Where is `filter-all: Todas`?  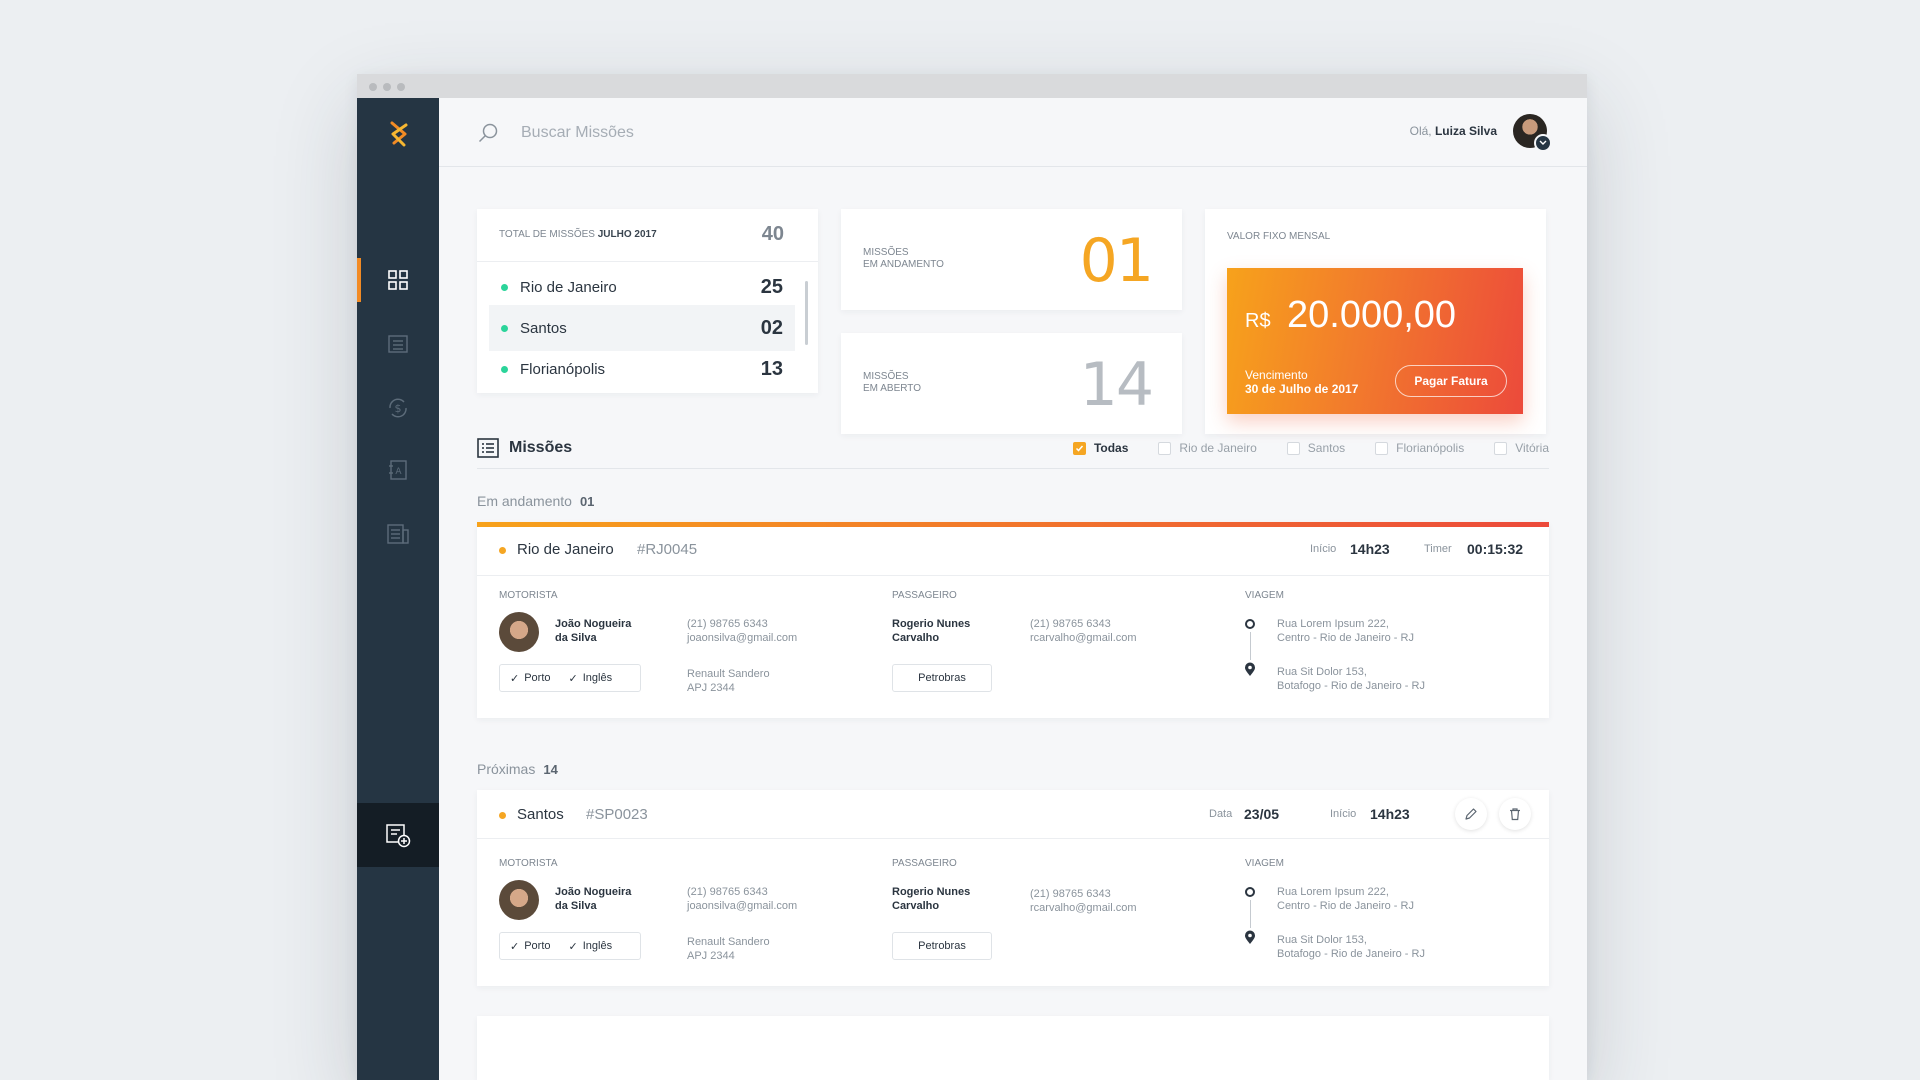
filter-all: Todas is located at coordinates (1100, 448).